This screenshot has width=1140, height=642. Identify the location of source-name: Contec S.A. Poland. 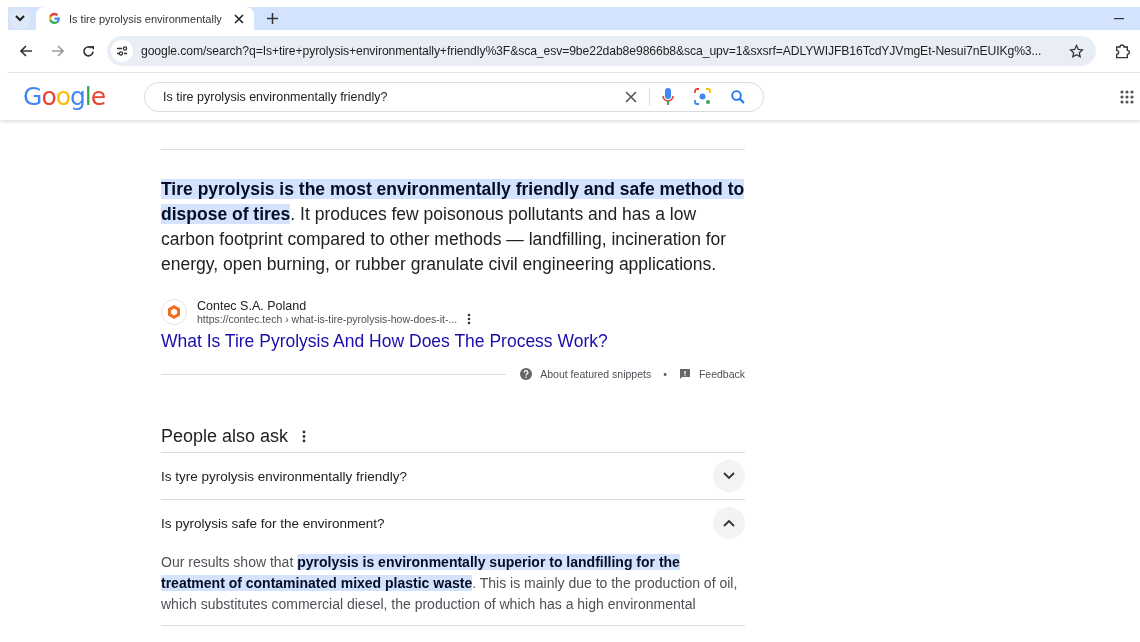
(252, 306).